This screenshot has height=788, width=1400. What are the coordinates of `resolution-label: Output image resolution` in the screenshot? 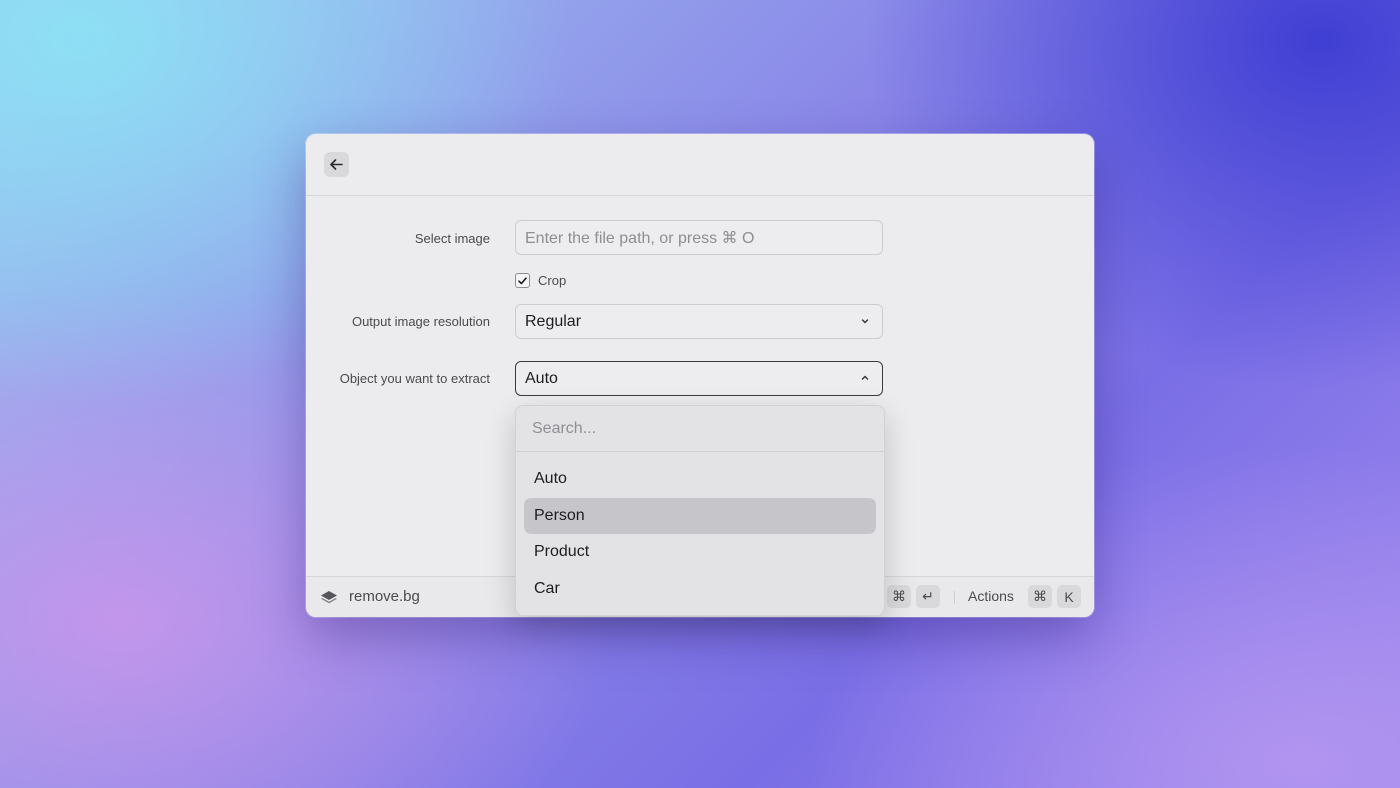 It's located at (420, 321).